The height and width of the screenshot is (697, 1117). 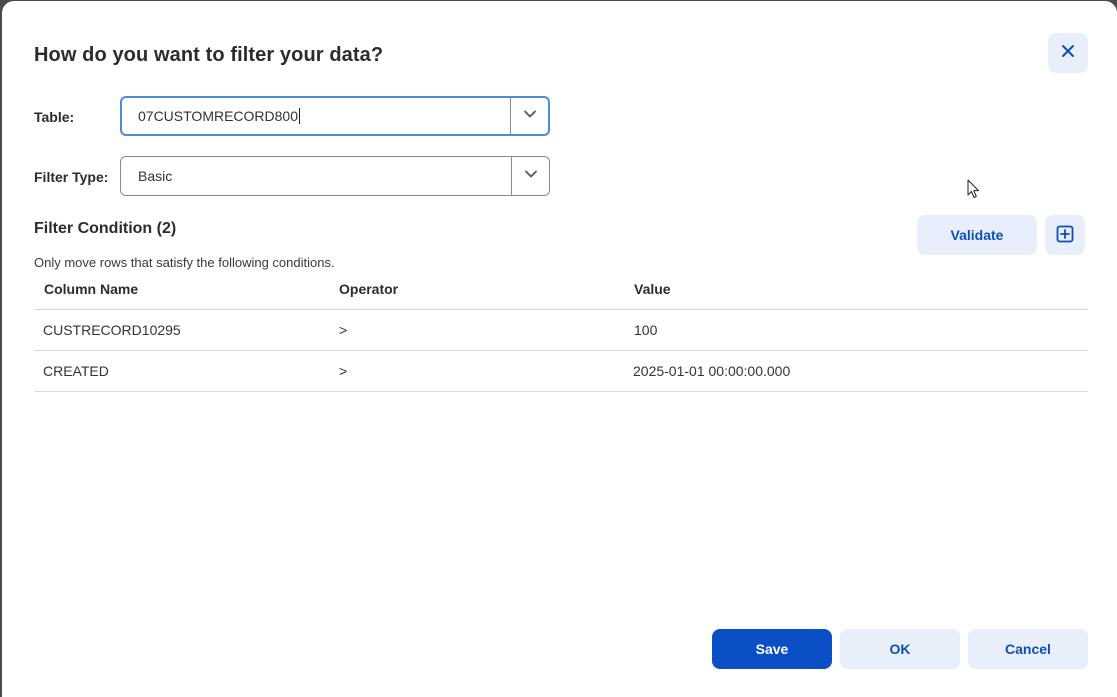 What do you see at coordinates (652, 289) in the screenshot?
I see `column-header-value: Value` at bounding box center [652, 289].